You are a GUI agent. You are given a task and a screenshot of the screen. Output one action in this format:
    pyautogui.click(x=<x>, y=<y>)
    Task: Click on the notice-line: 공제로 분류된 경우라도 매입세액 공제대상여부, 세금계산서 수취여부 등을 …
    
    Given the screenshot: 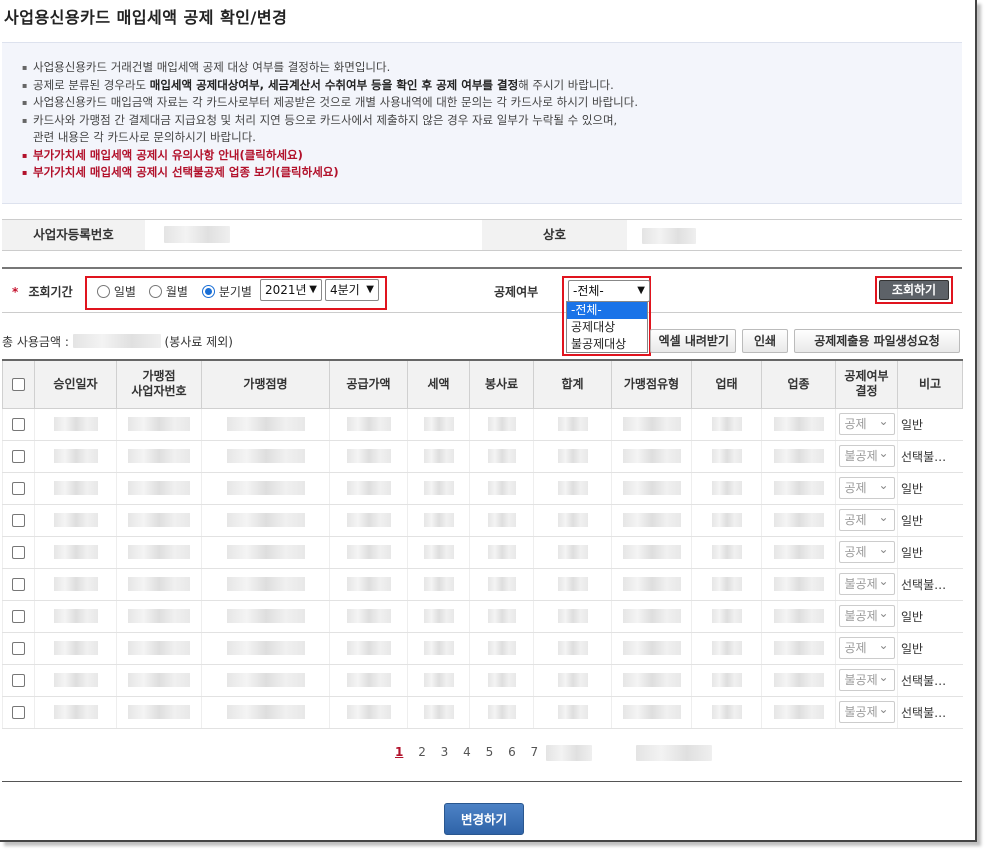 What is the action you would take?
    pyautogui.click(x=492, y=86)
    